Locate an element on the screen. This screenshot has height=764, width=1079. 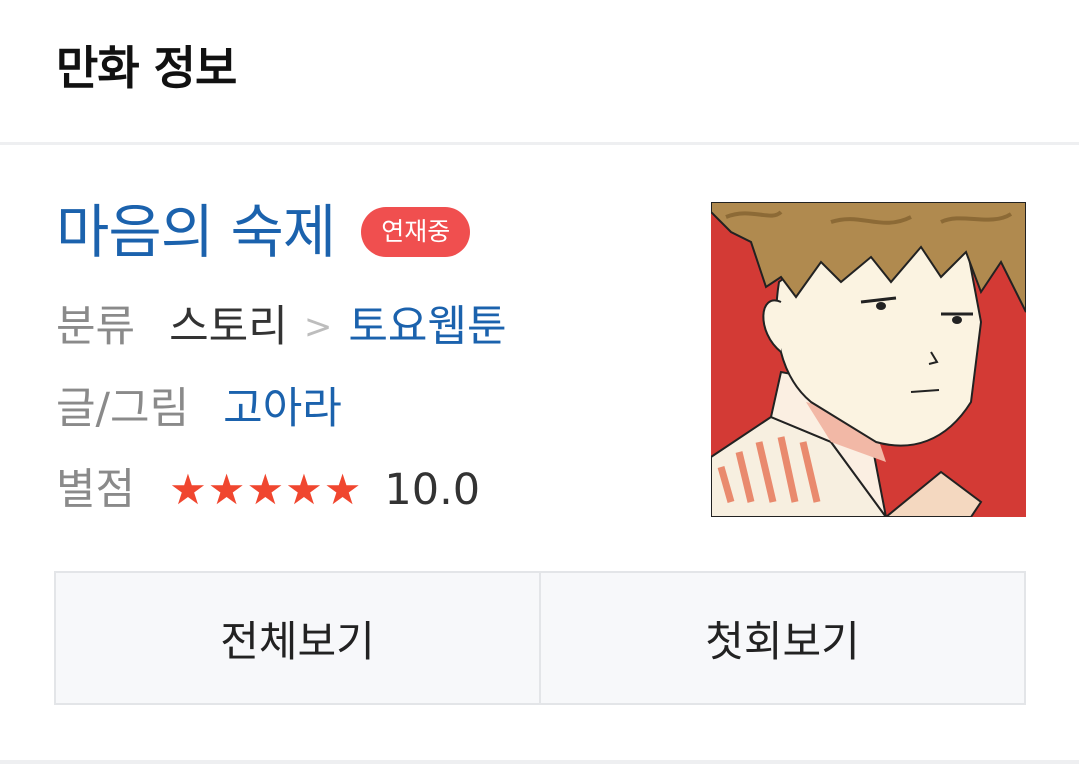
status-badge: 연재중 is located at coordinates (416, 232).